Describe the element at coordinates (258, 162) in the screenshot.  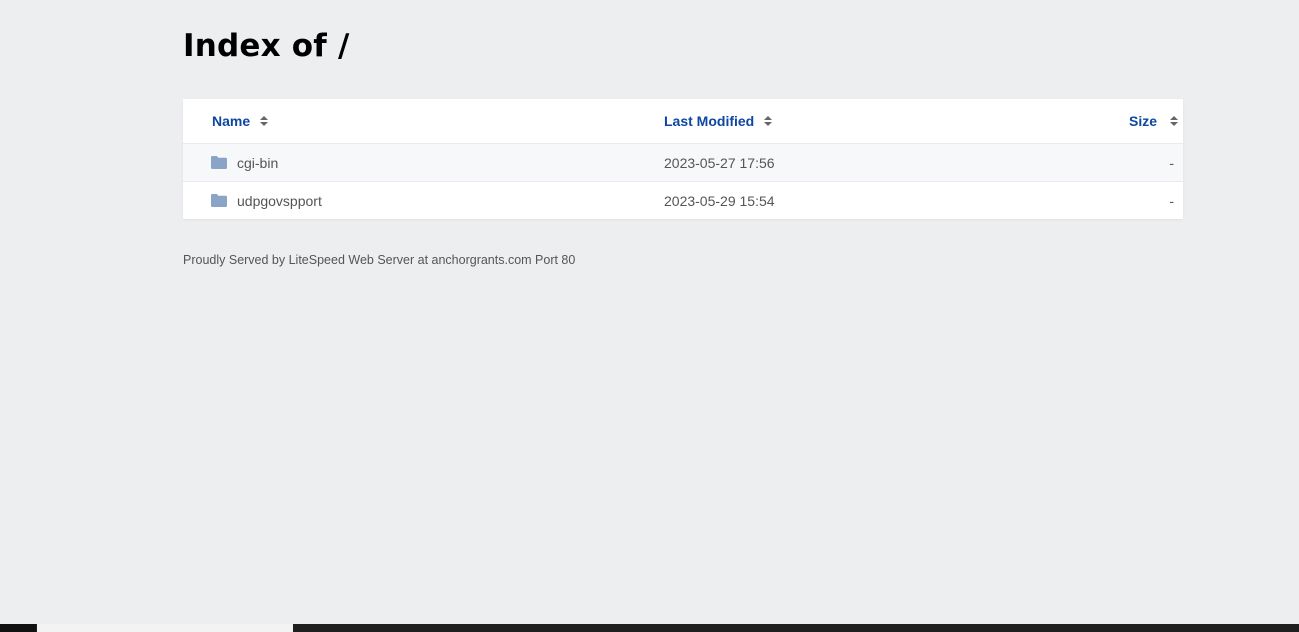
I see `file-name: cgi-bin` at that location.